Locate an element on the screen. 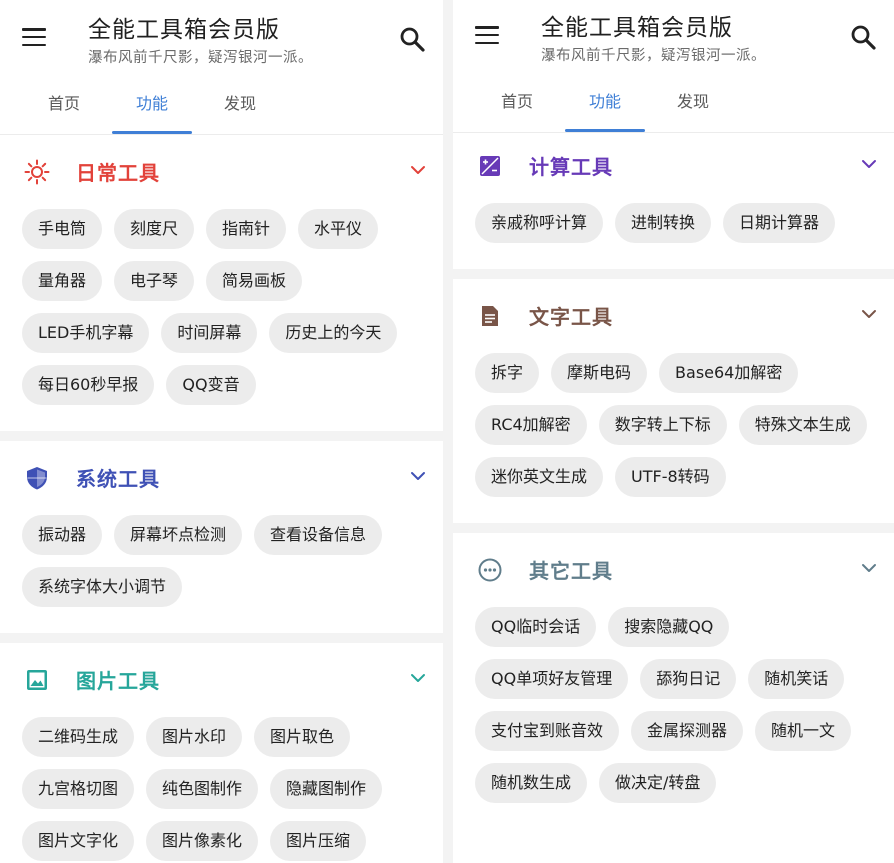 The image size is (894, 863). document-icon is located at coordinates (490, 316).